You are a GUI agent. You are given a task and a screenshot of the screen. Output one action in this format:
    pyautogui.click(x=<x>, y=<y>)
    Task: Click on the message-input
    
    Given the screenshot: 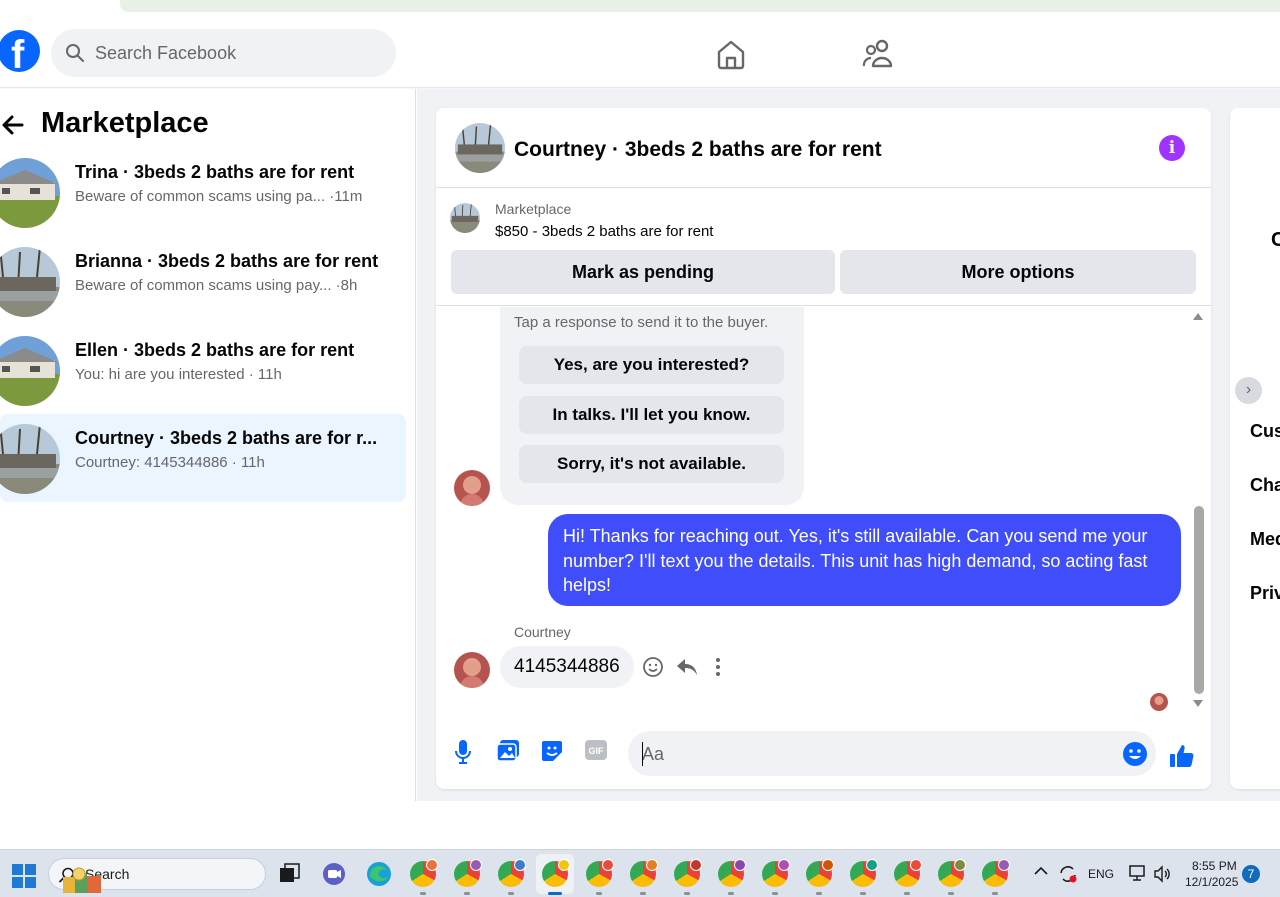 What is the action you would take?
    pyautogui.click(x=872, y=754)
    